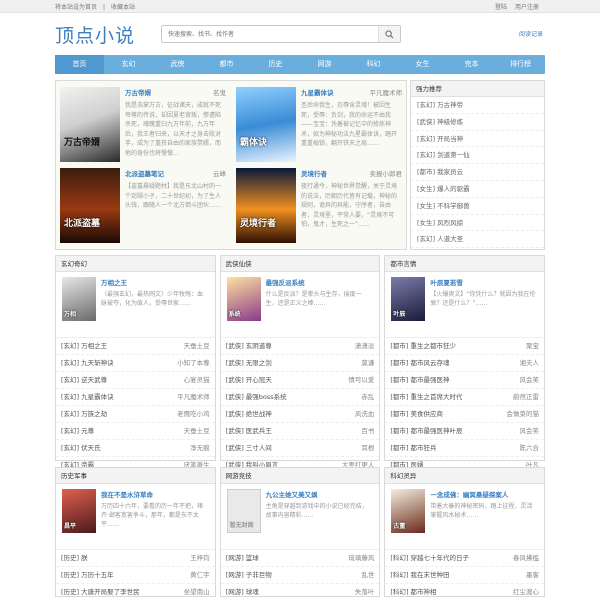 This screenshot has width=600, height=600. What do you see at coordinates (465, 346) in the screenshot?
I see `list-item: [都市] 重生之都市狂少 聚宝` at bounding box center [465, 346].